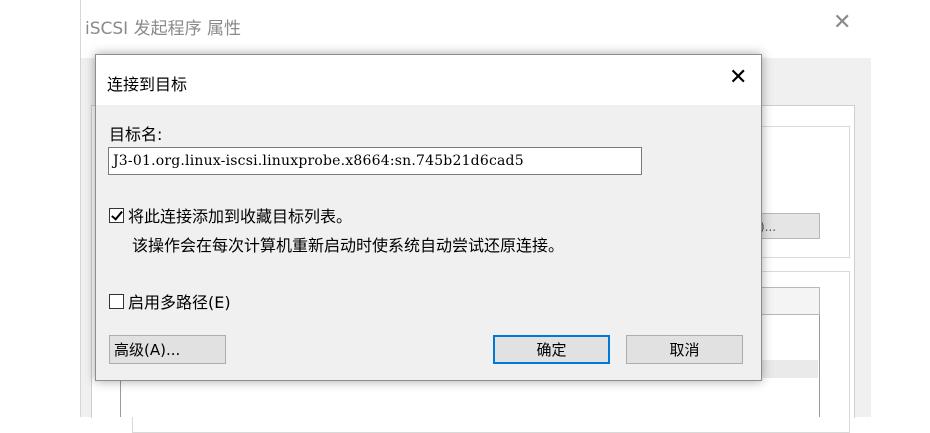 Image resolution: width=930 pixels, height=433 pixels. I want to click on enable-multipath-checkbox-row: 启用多路径(E), so click(170, 301).